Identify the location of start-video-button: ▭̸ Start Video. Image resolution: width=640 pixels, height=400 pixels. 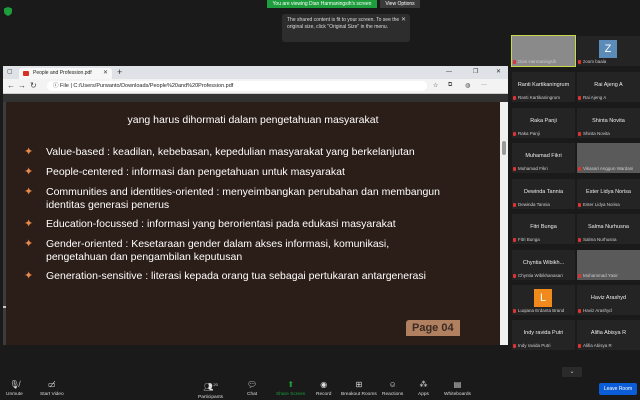
(52, 388).